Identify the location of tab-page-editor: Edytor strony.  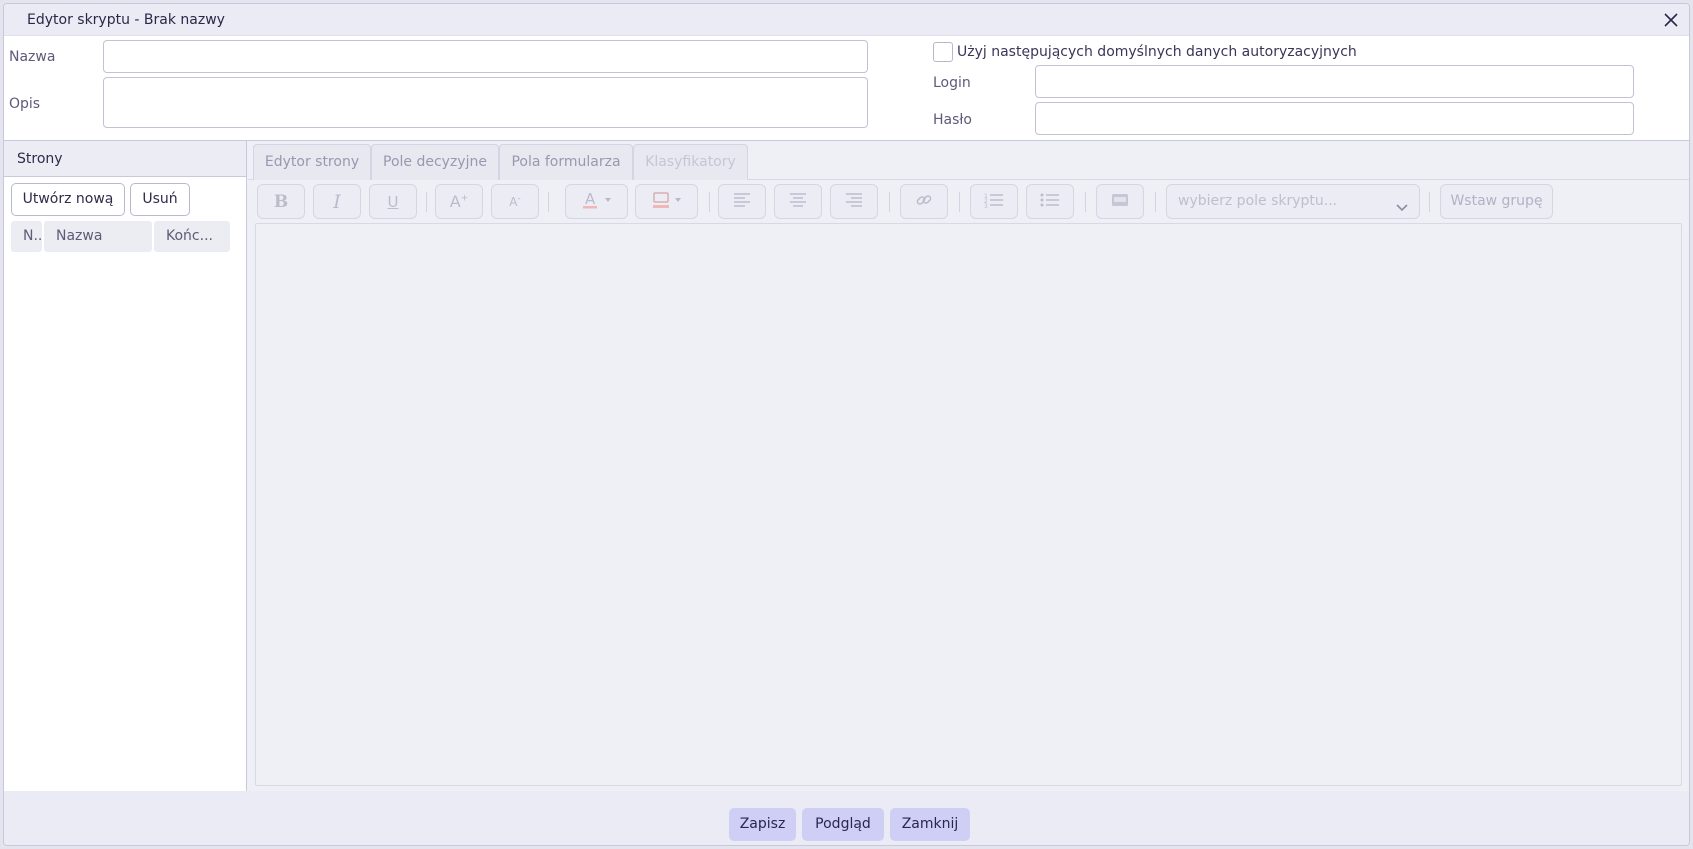
(312, 162).